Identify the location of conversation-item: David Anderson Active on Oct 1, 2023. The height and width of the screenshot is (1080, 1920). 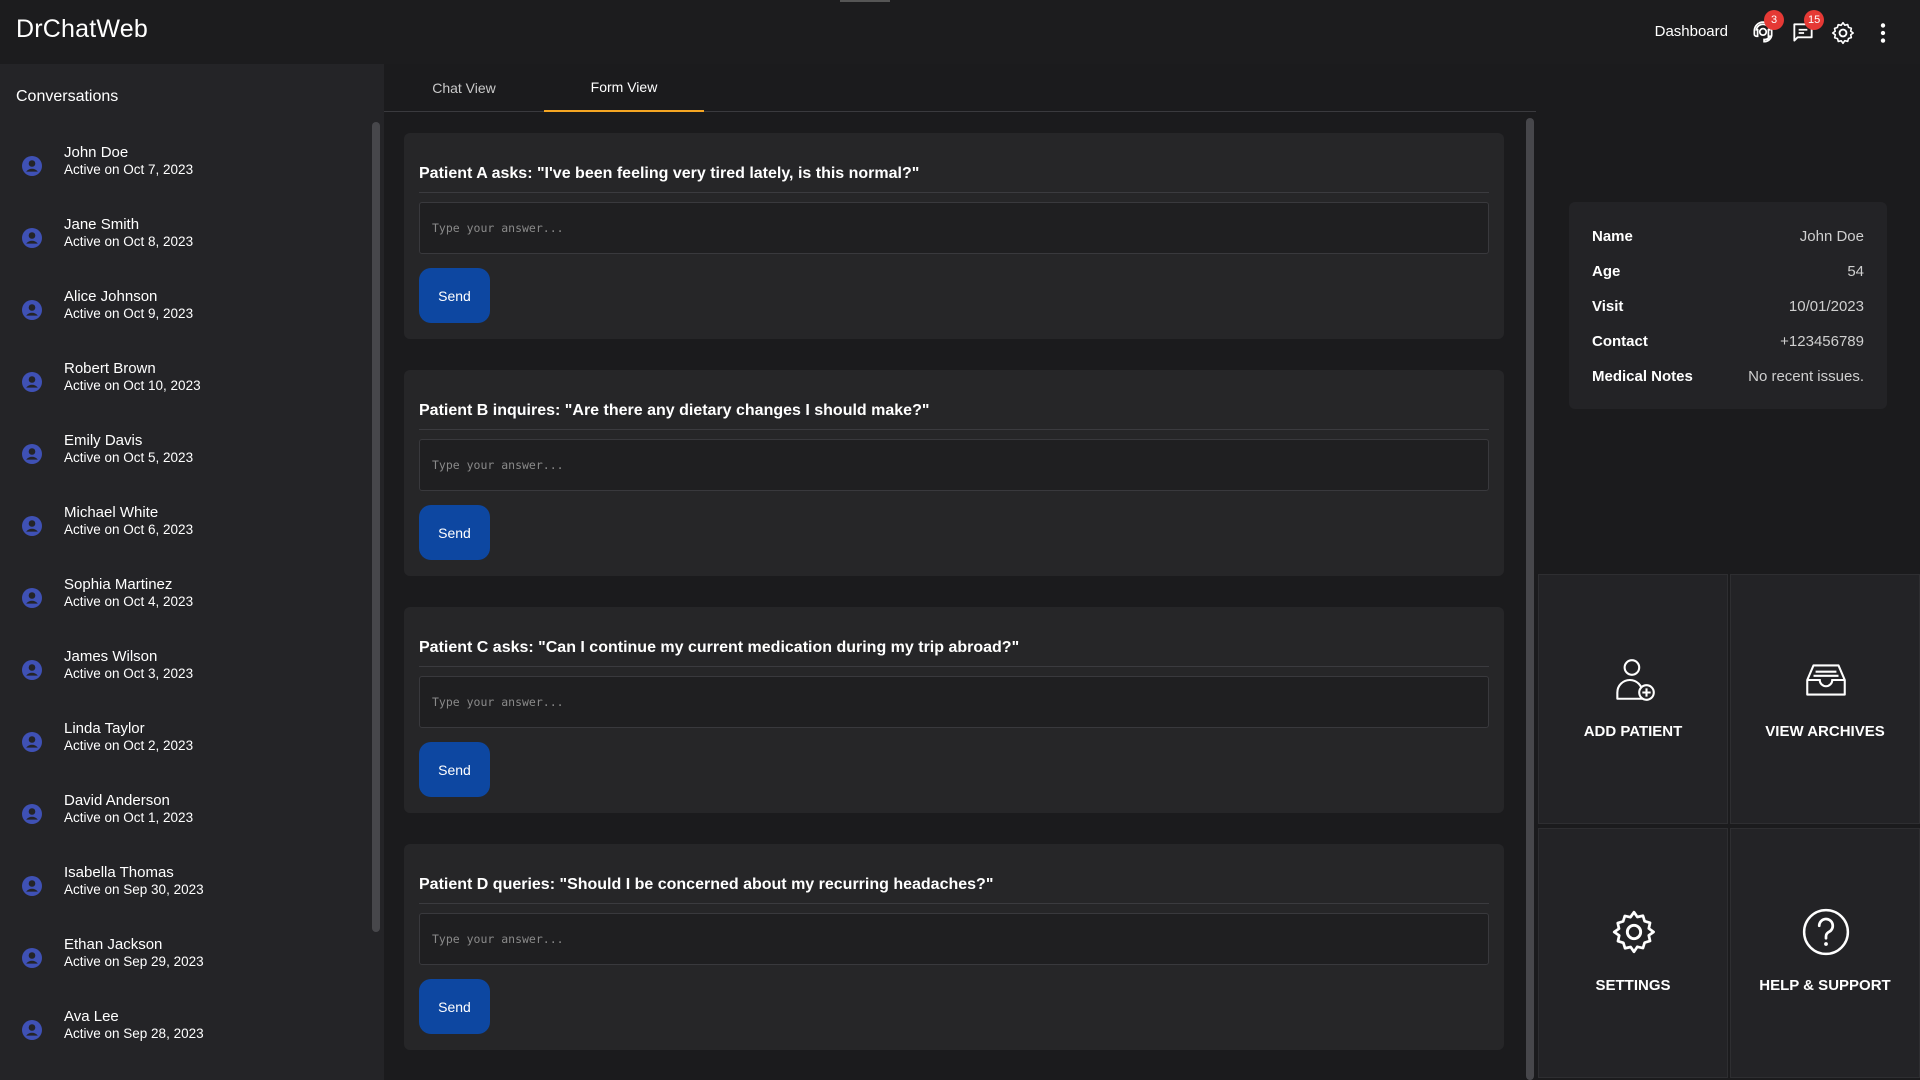
(185, 818).